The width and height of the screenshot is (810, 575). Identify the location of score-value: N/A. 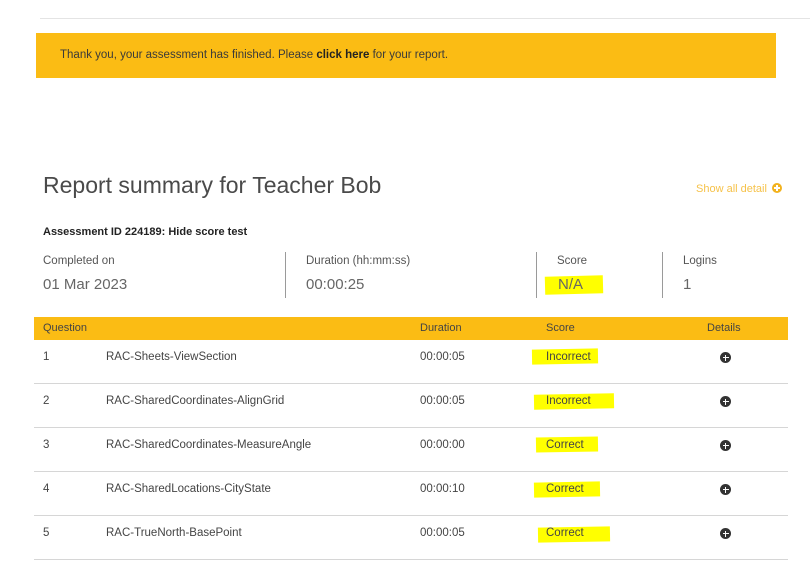
(571, 284).